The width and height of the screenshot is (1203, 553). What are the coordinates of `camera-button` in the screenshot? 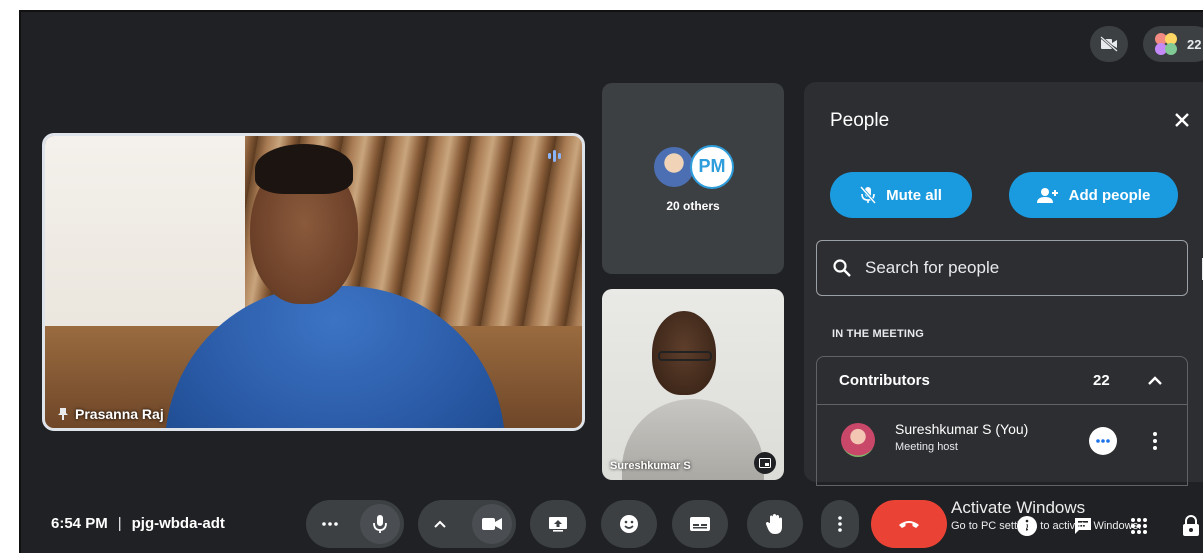 It's located at (492, 524).